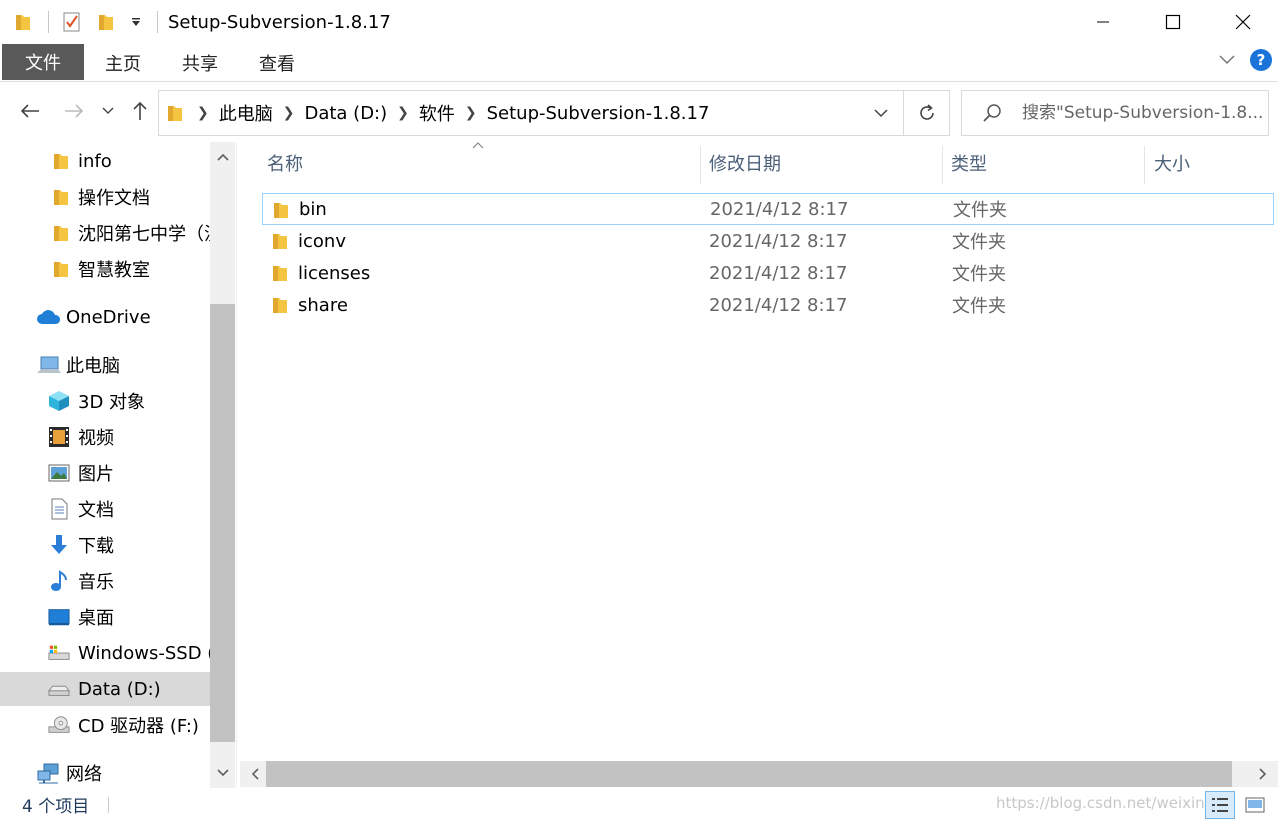 This screenshot has width=1278, height=822. I want to click on file-modified: 2021/4/12 8:17, so click(778, 241).